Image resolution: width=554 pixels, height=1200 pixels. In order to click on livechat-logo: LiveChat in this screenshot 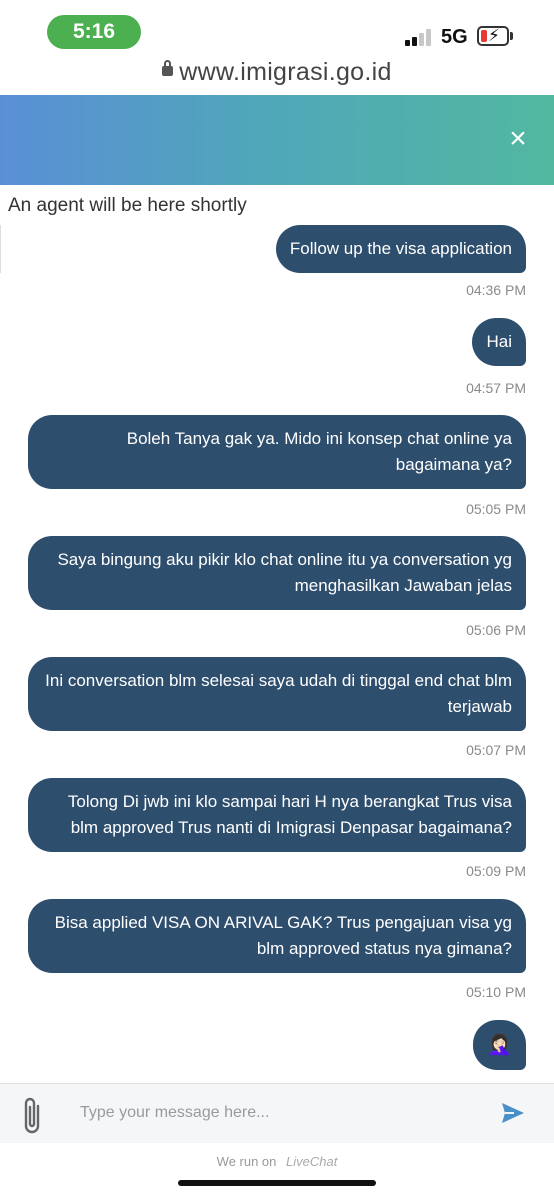, I will do `click(311, 1161)`.